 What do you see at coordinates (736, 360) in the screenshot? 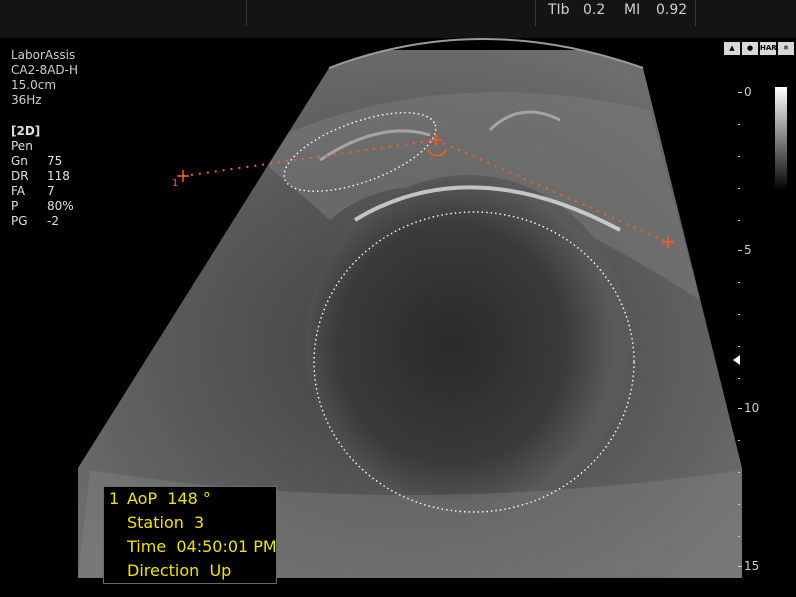
I see `focus-marker-icon` at bounding box center [736, 360].